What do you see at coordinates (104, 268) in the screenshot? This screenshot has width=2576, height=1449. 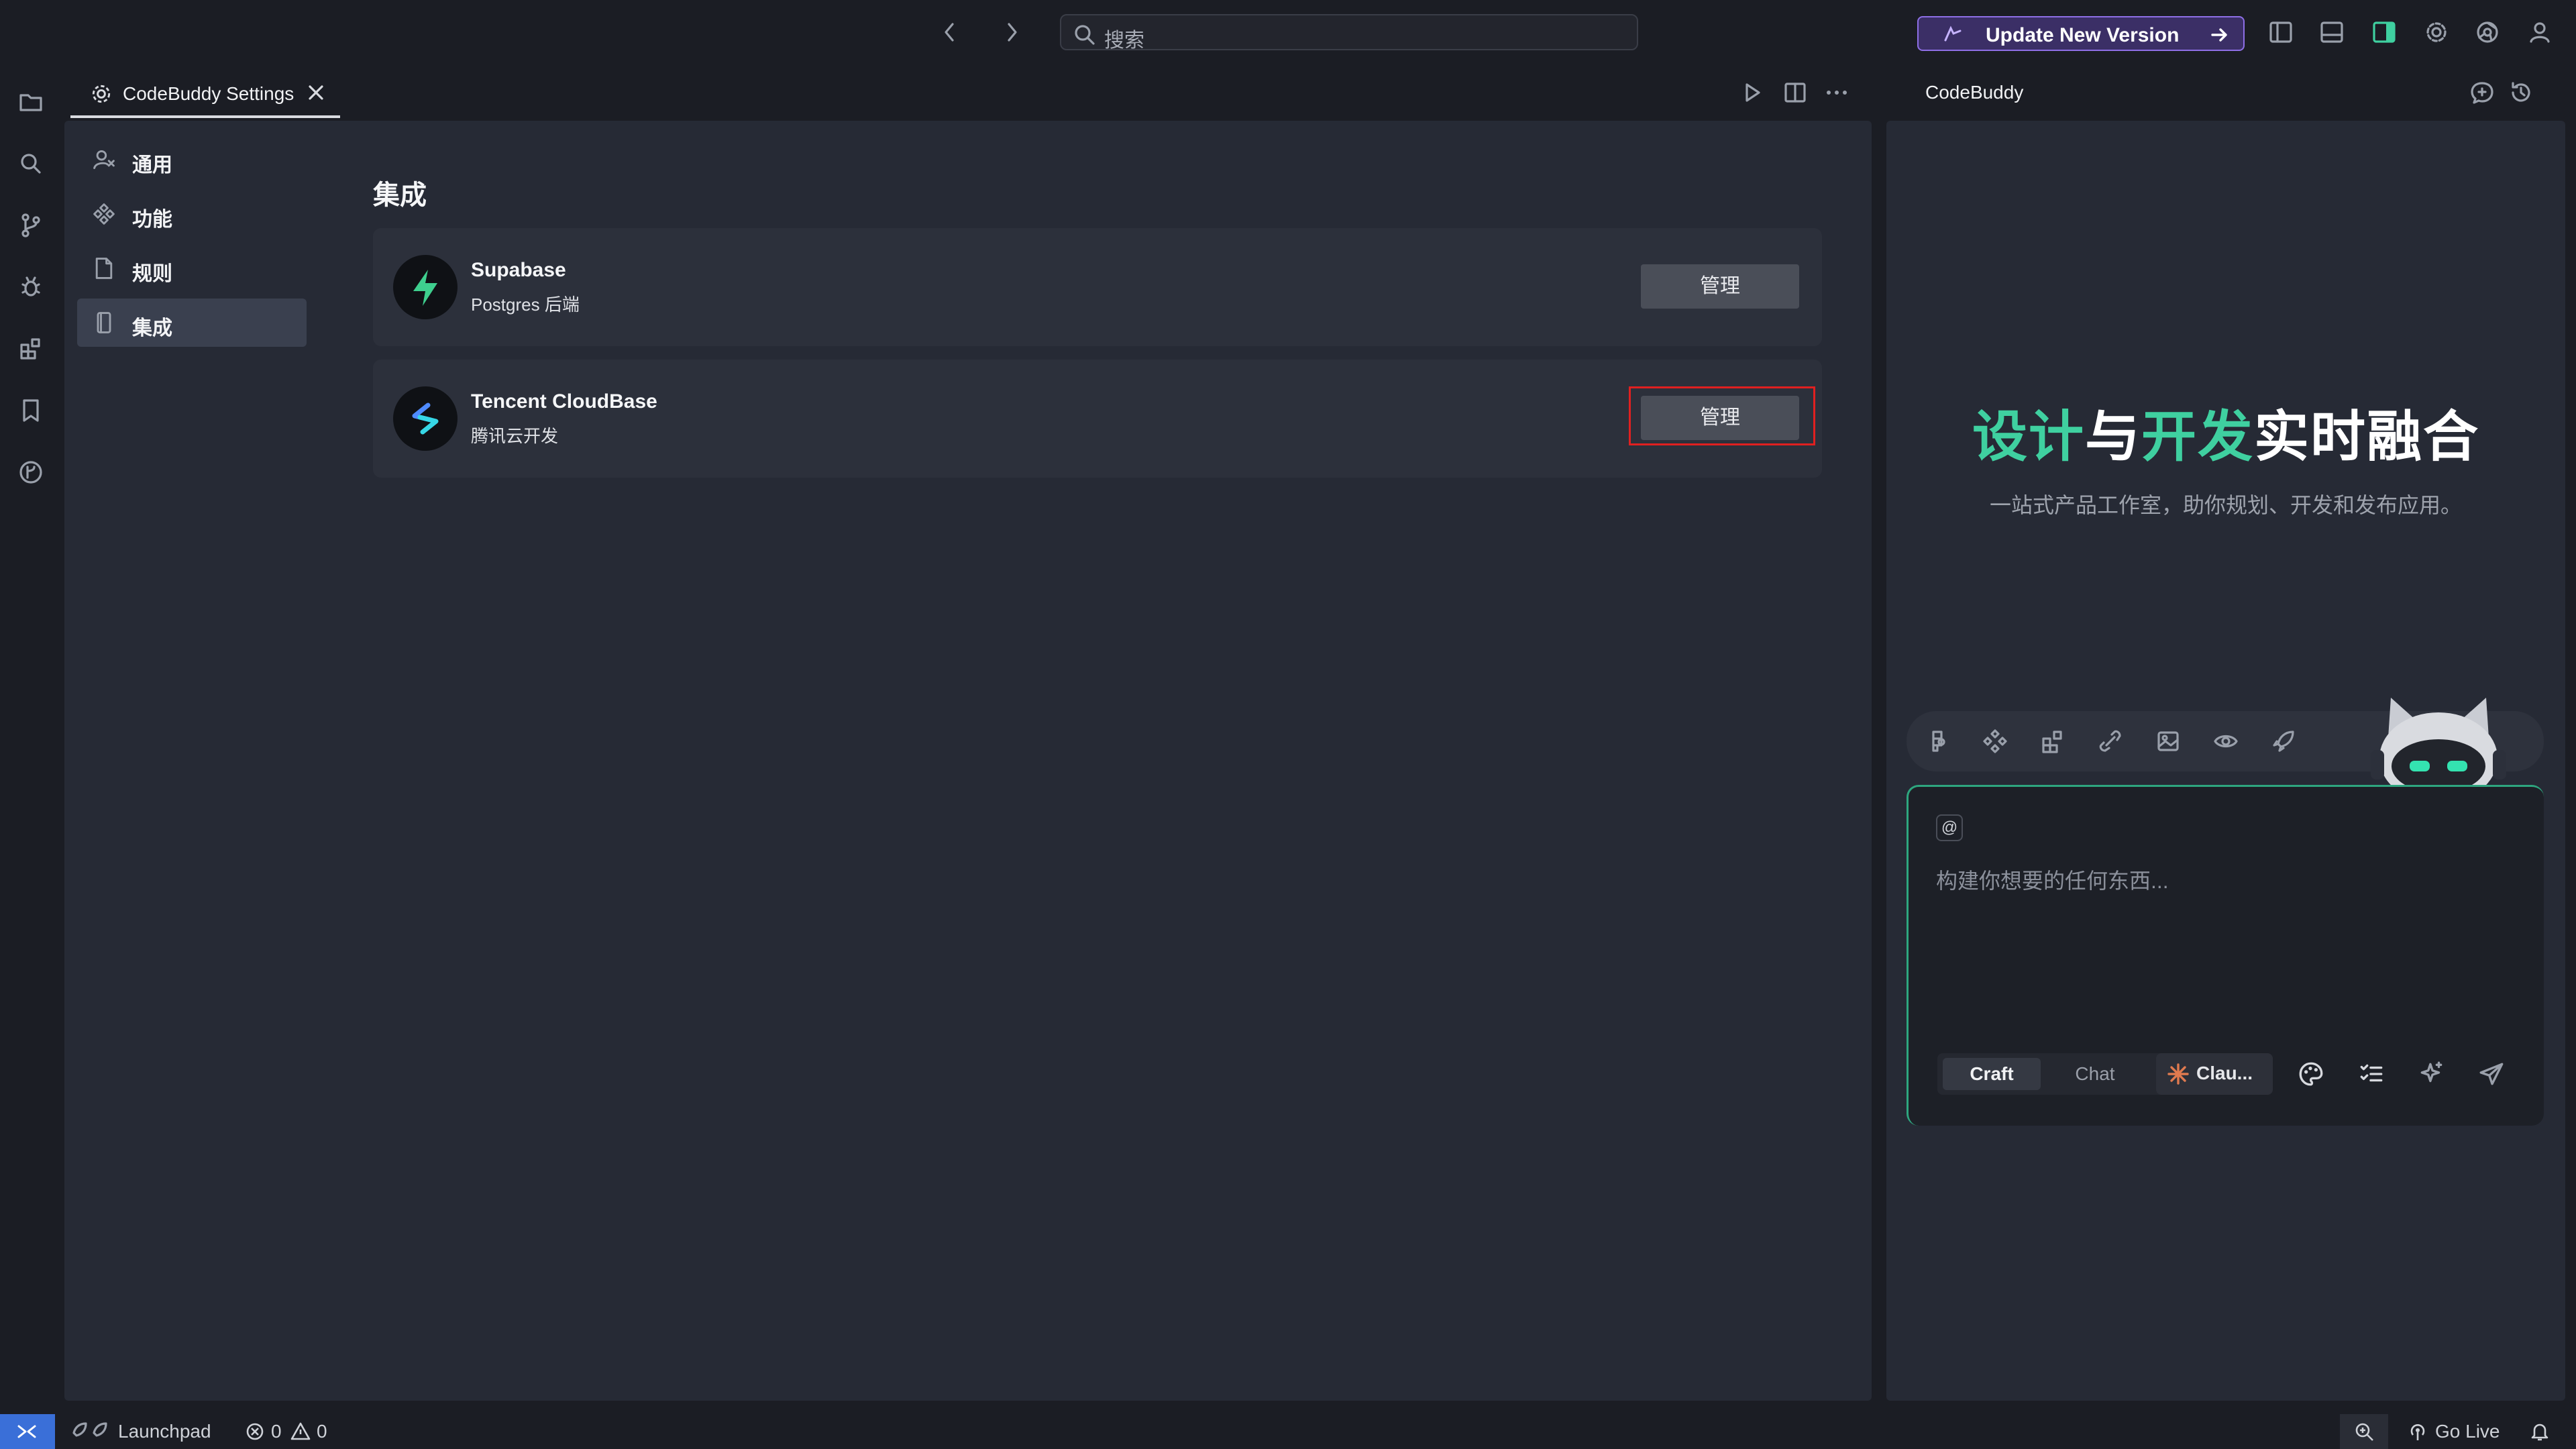 I see `file-icon` at bounding box center [104, 268].